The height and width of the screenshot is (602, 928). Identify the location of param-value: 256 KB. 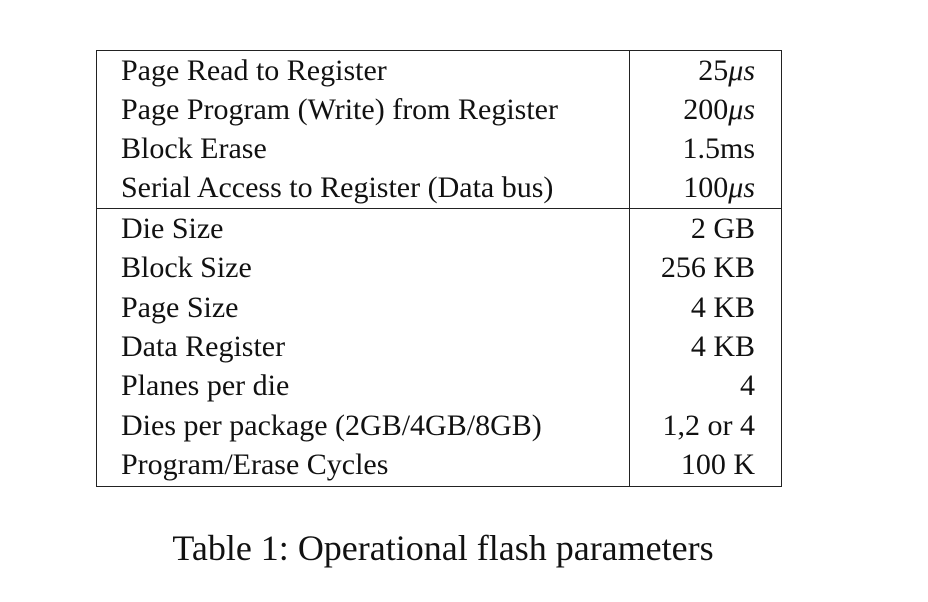
(707, 267).